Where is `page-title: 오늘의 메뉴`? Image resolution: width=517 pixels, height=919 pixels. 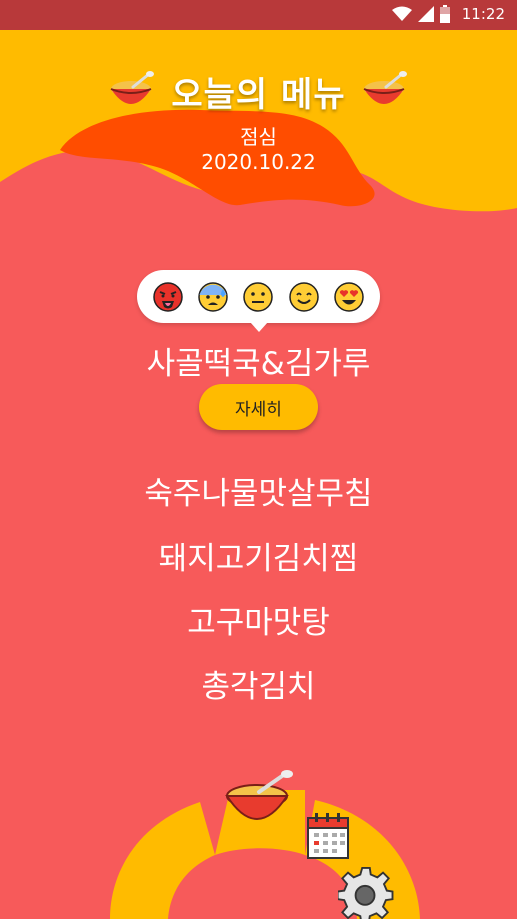 page-title: 오늘의 메뉴 is located at coordinates (258, 94).